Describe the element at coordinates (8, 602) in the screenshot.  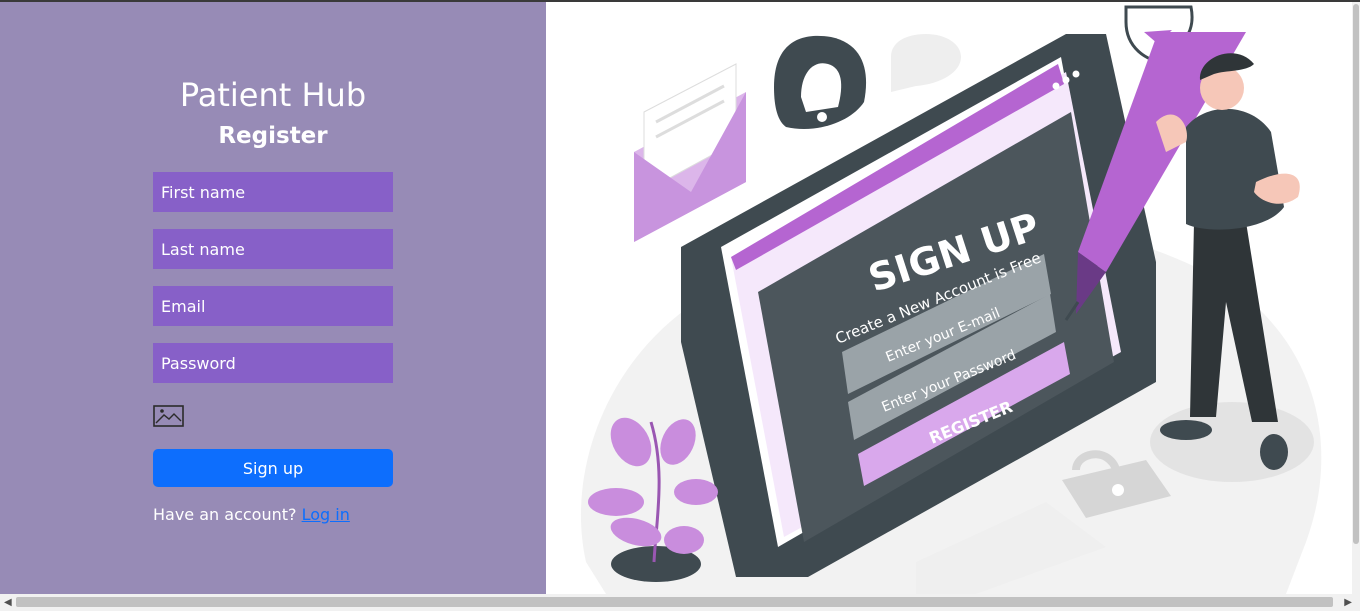
I see `scroll-left-arrow-icon: ◀` at that location.